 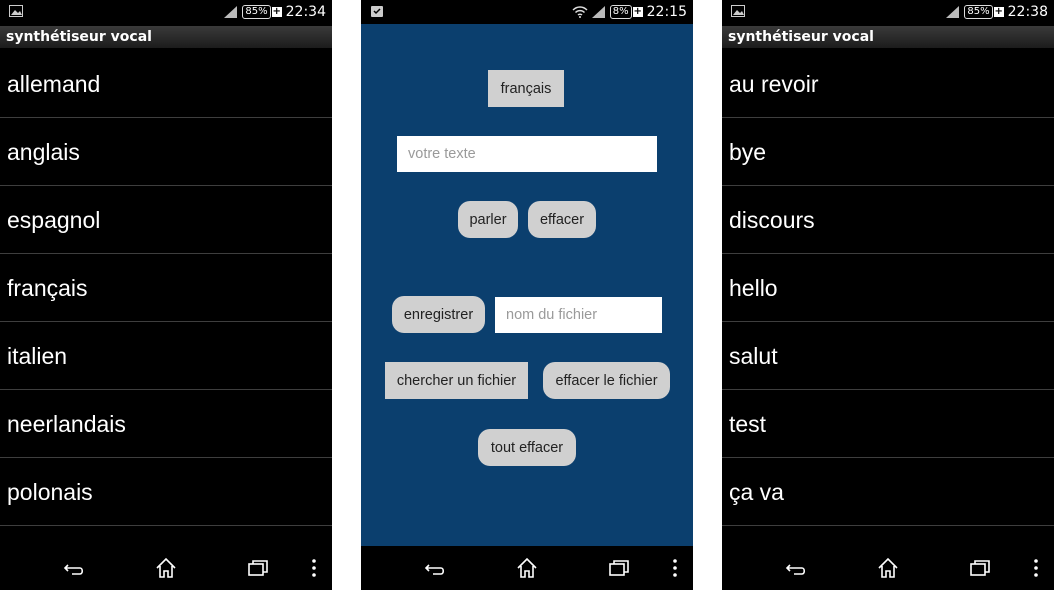 What do you see at coordinates (488, 219) in the screenshot?
I see `speak-button: parler` at bounding box center [488, 219].